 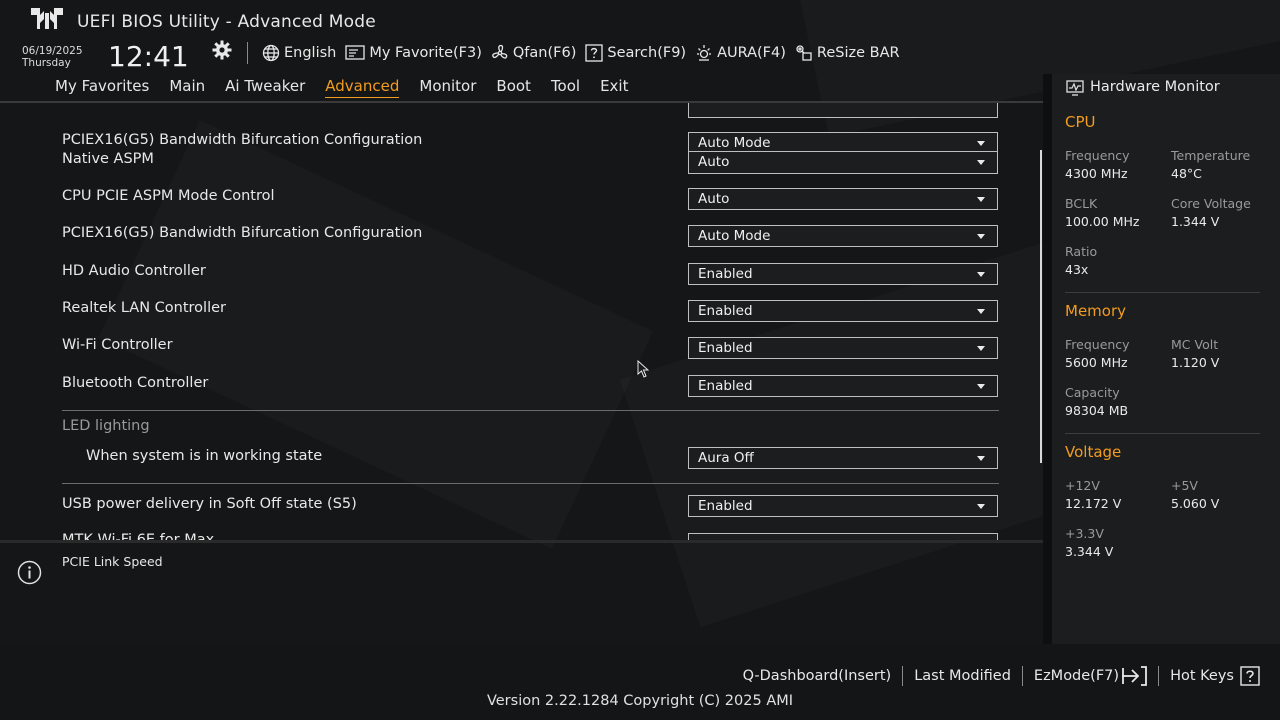 I want to click on q-dashboard-button: Q-Dashboard(Insert), so click(x=817, y=676).